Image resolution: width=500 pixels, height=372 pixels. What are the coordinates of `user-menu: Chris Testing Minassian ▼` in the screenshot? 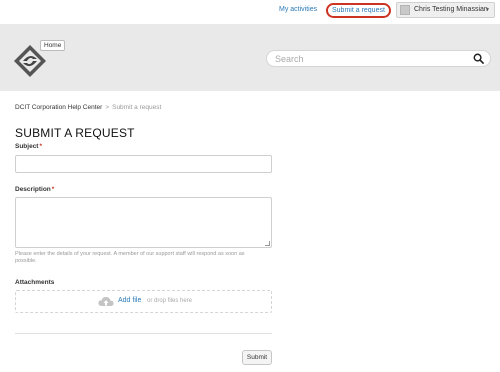 It's located at (445, 10).